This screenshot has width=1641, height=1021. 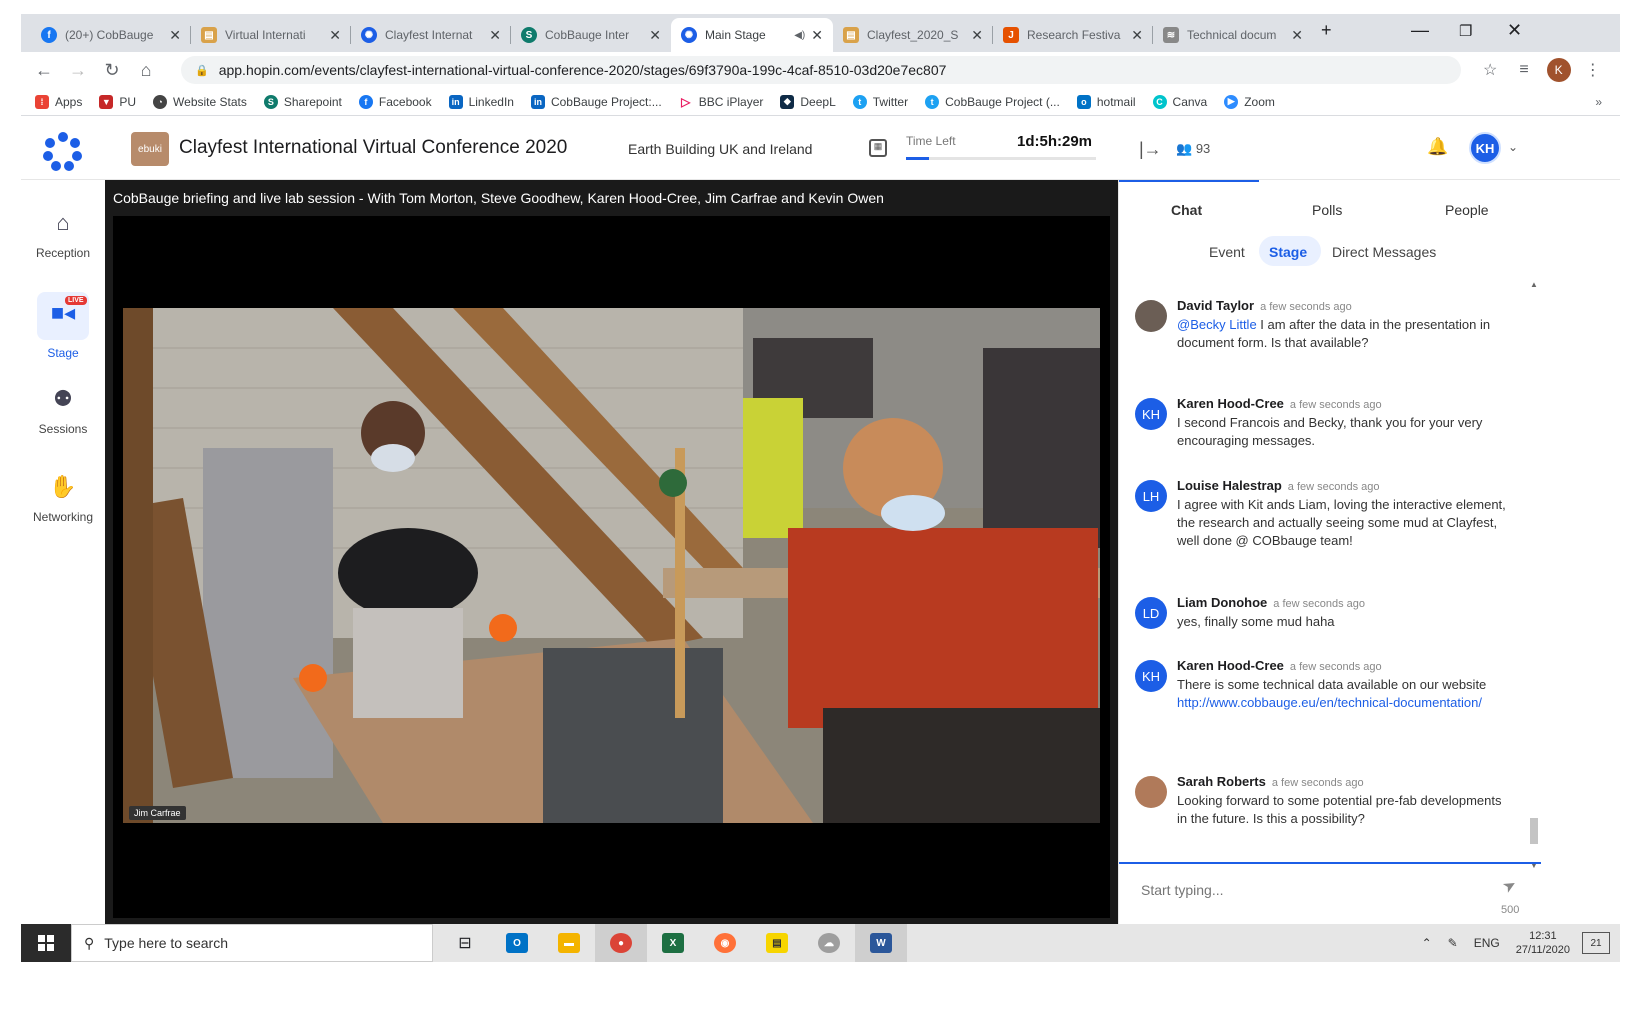 I want to click on chat-scrollbar: ▲ ▼, so click(x=1534, y=575).